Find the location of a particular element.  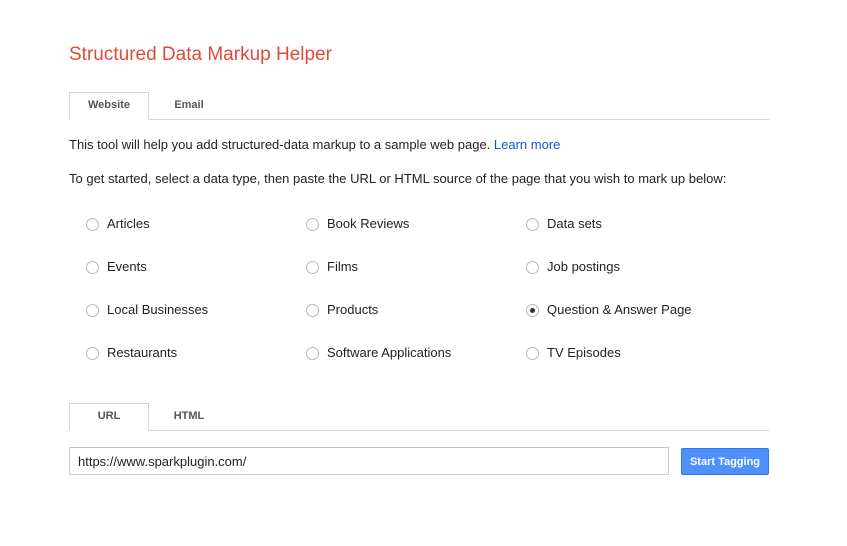

data-type-book-reviews: Book Reviews is located at coordinates (357, 223).